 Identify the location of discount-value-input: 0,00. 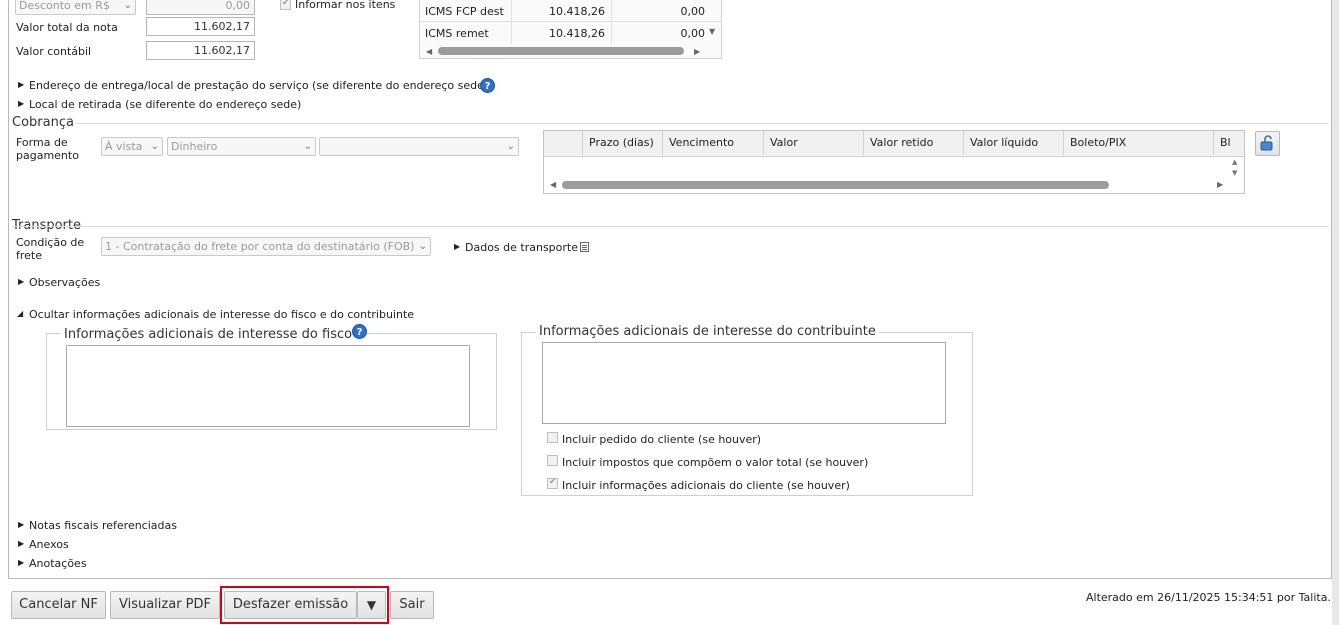
(200, 7).